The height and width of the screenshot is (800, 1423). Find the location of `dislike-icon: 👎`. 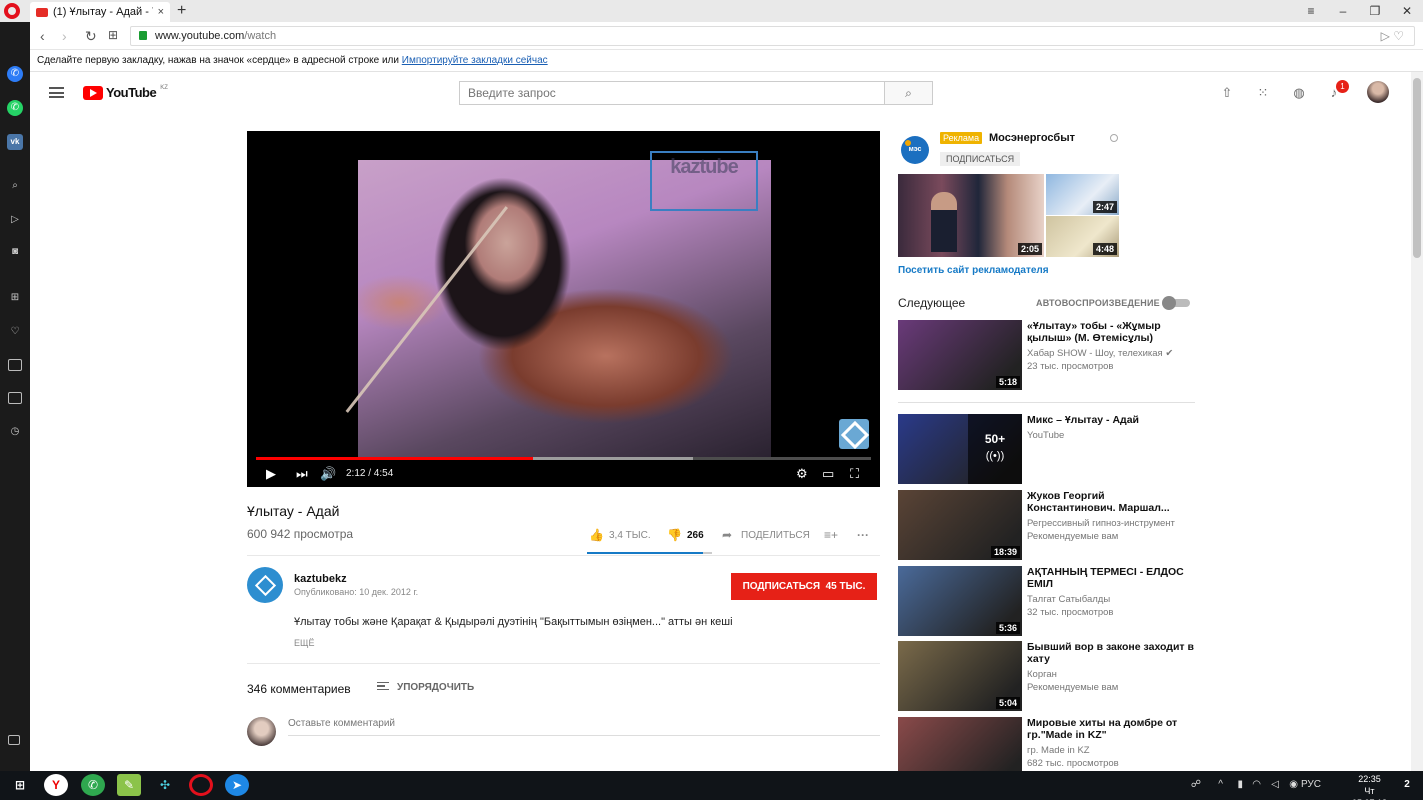

dislike-icon: 👎 is located at coordinates (674, 535).